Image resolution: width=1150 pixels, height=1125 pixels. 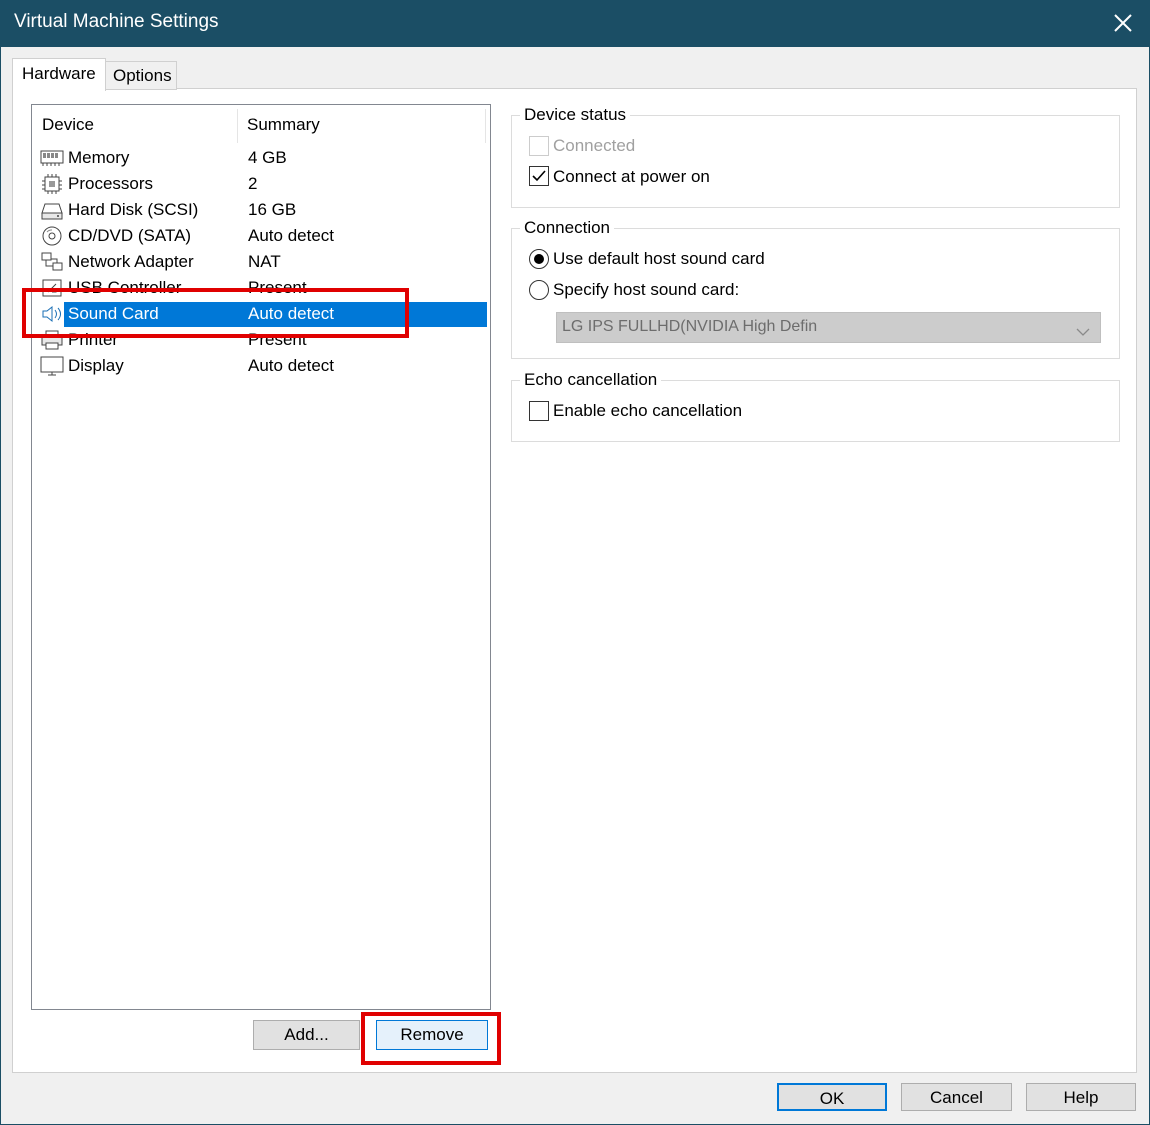 I want to click on remove-device-button: Remove, so click(x=432, y=1035).